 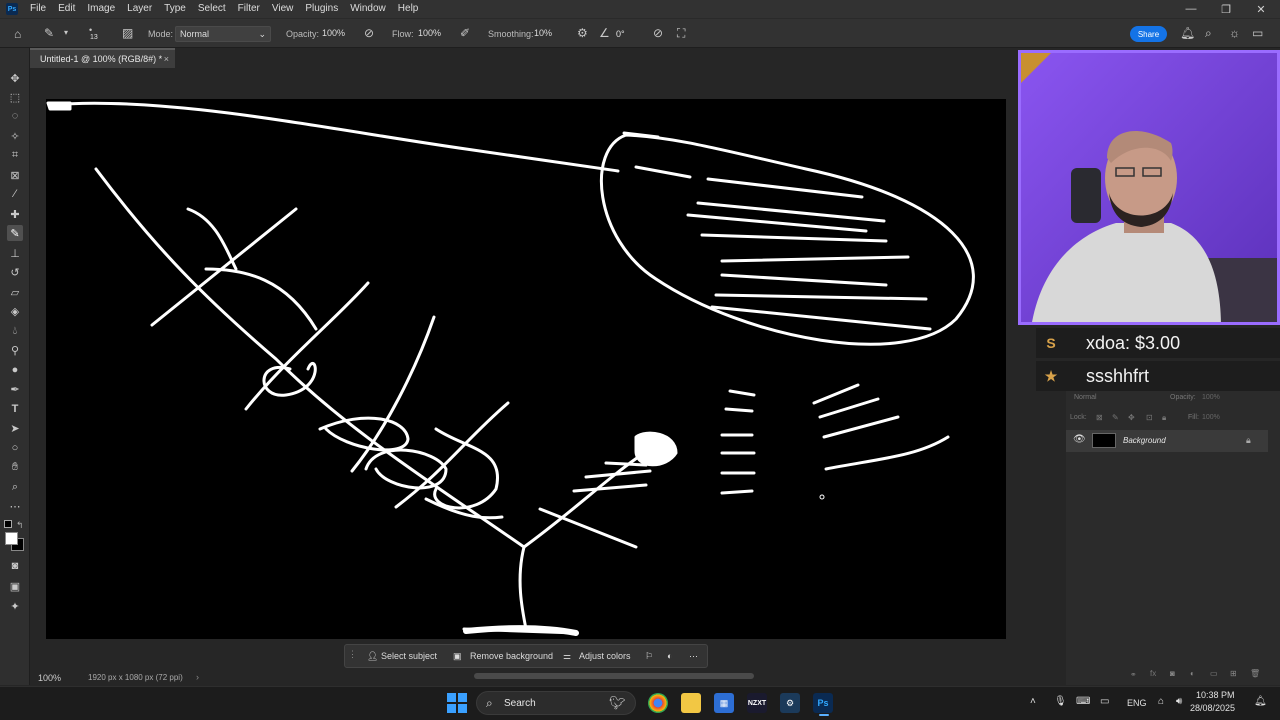 I want to click on paint-bucket-icon: ◈, so click(x=15, y=311).